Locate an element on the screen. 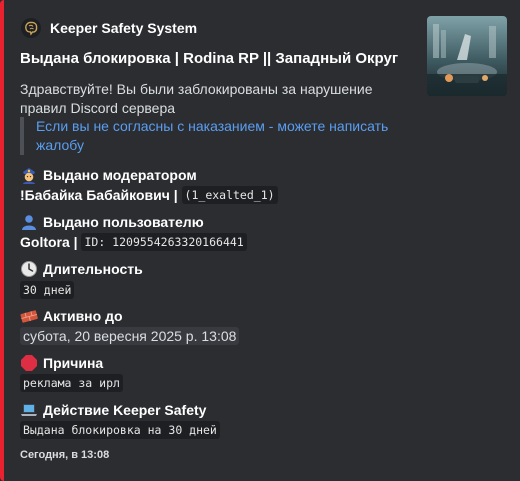 The height and width of the screenshot is (481, 520). field-duration-name: Длительность is located at coordinates (81, 269).